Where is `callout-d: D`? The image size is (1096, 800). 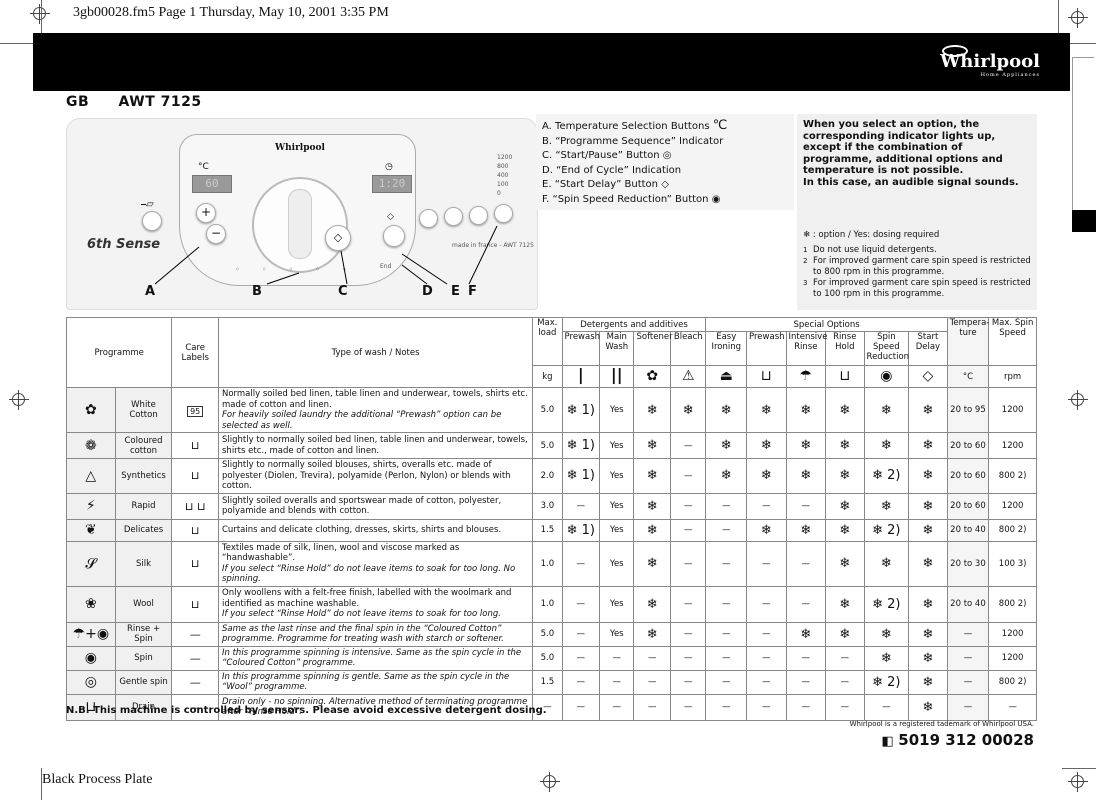
callout-d: D is located at coordinates (427, 291).